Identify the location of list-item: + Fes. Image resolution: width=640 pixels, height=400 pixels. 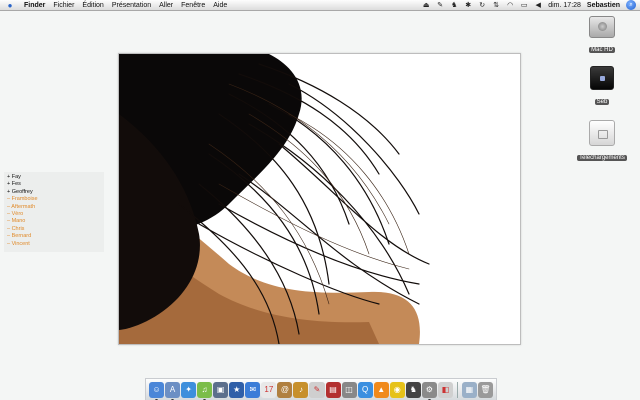
(54, 184).